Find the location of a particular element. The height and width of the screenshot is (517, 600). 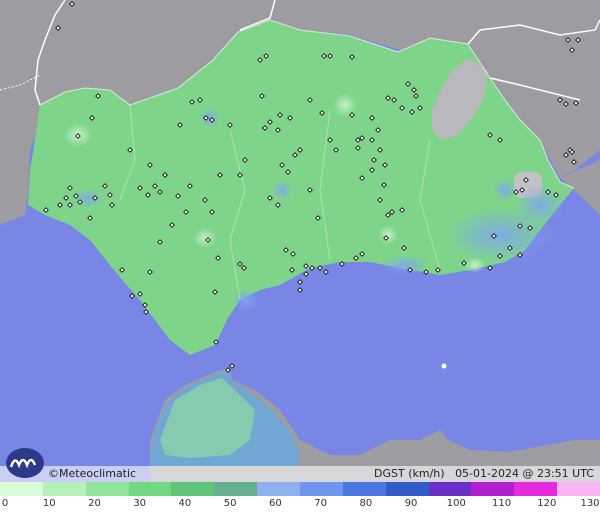

legend-tick-label: 0 is located at coordinates (5, 503).